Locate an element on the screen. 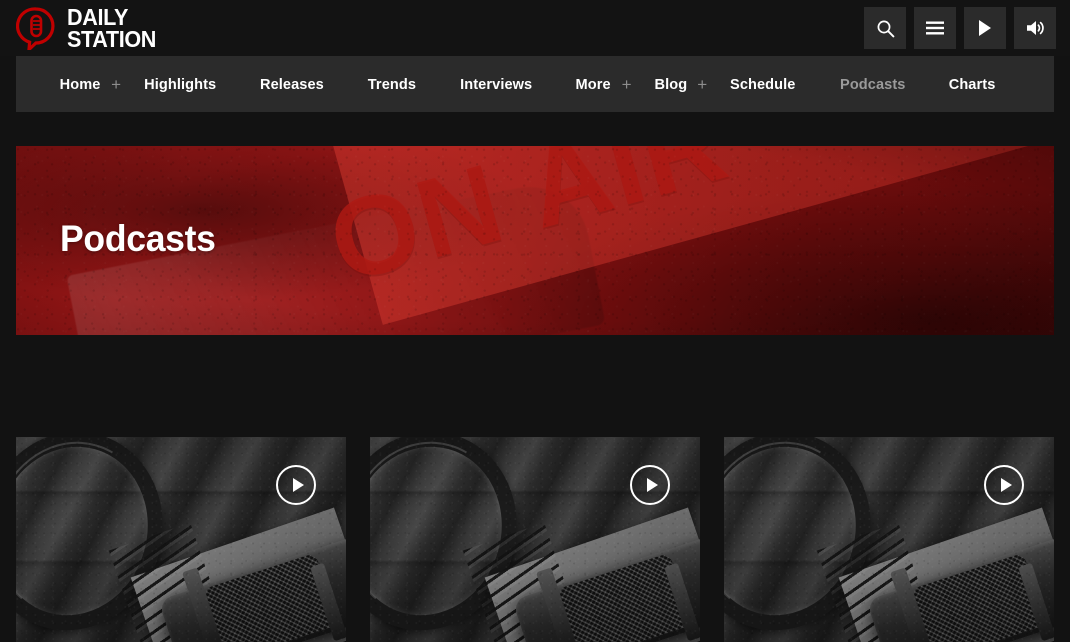 This screenshot has width=1070, height=642. nav-item-trends: Trends is located at coordinates (392, 84).